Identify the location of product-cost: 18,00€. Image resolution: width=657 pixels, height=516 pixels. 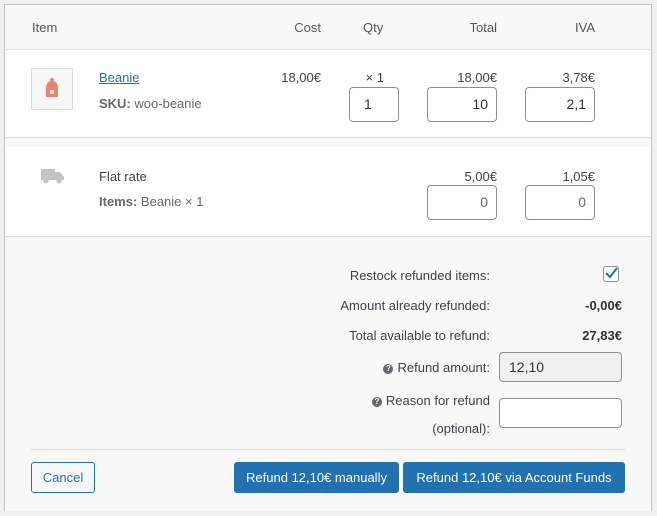
(301, 77).